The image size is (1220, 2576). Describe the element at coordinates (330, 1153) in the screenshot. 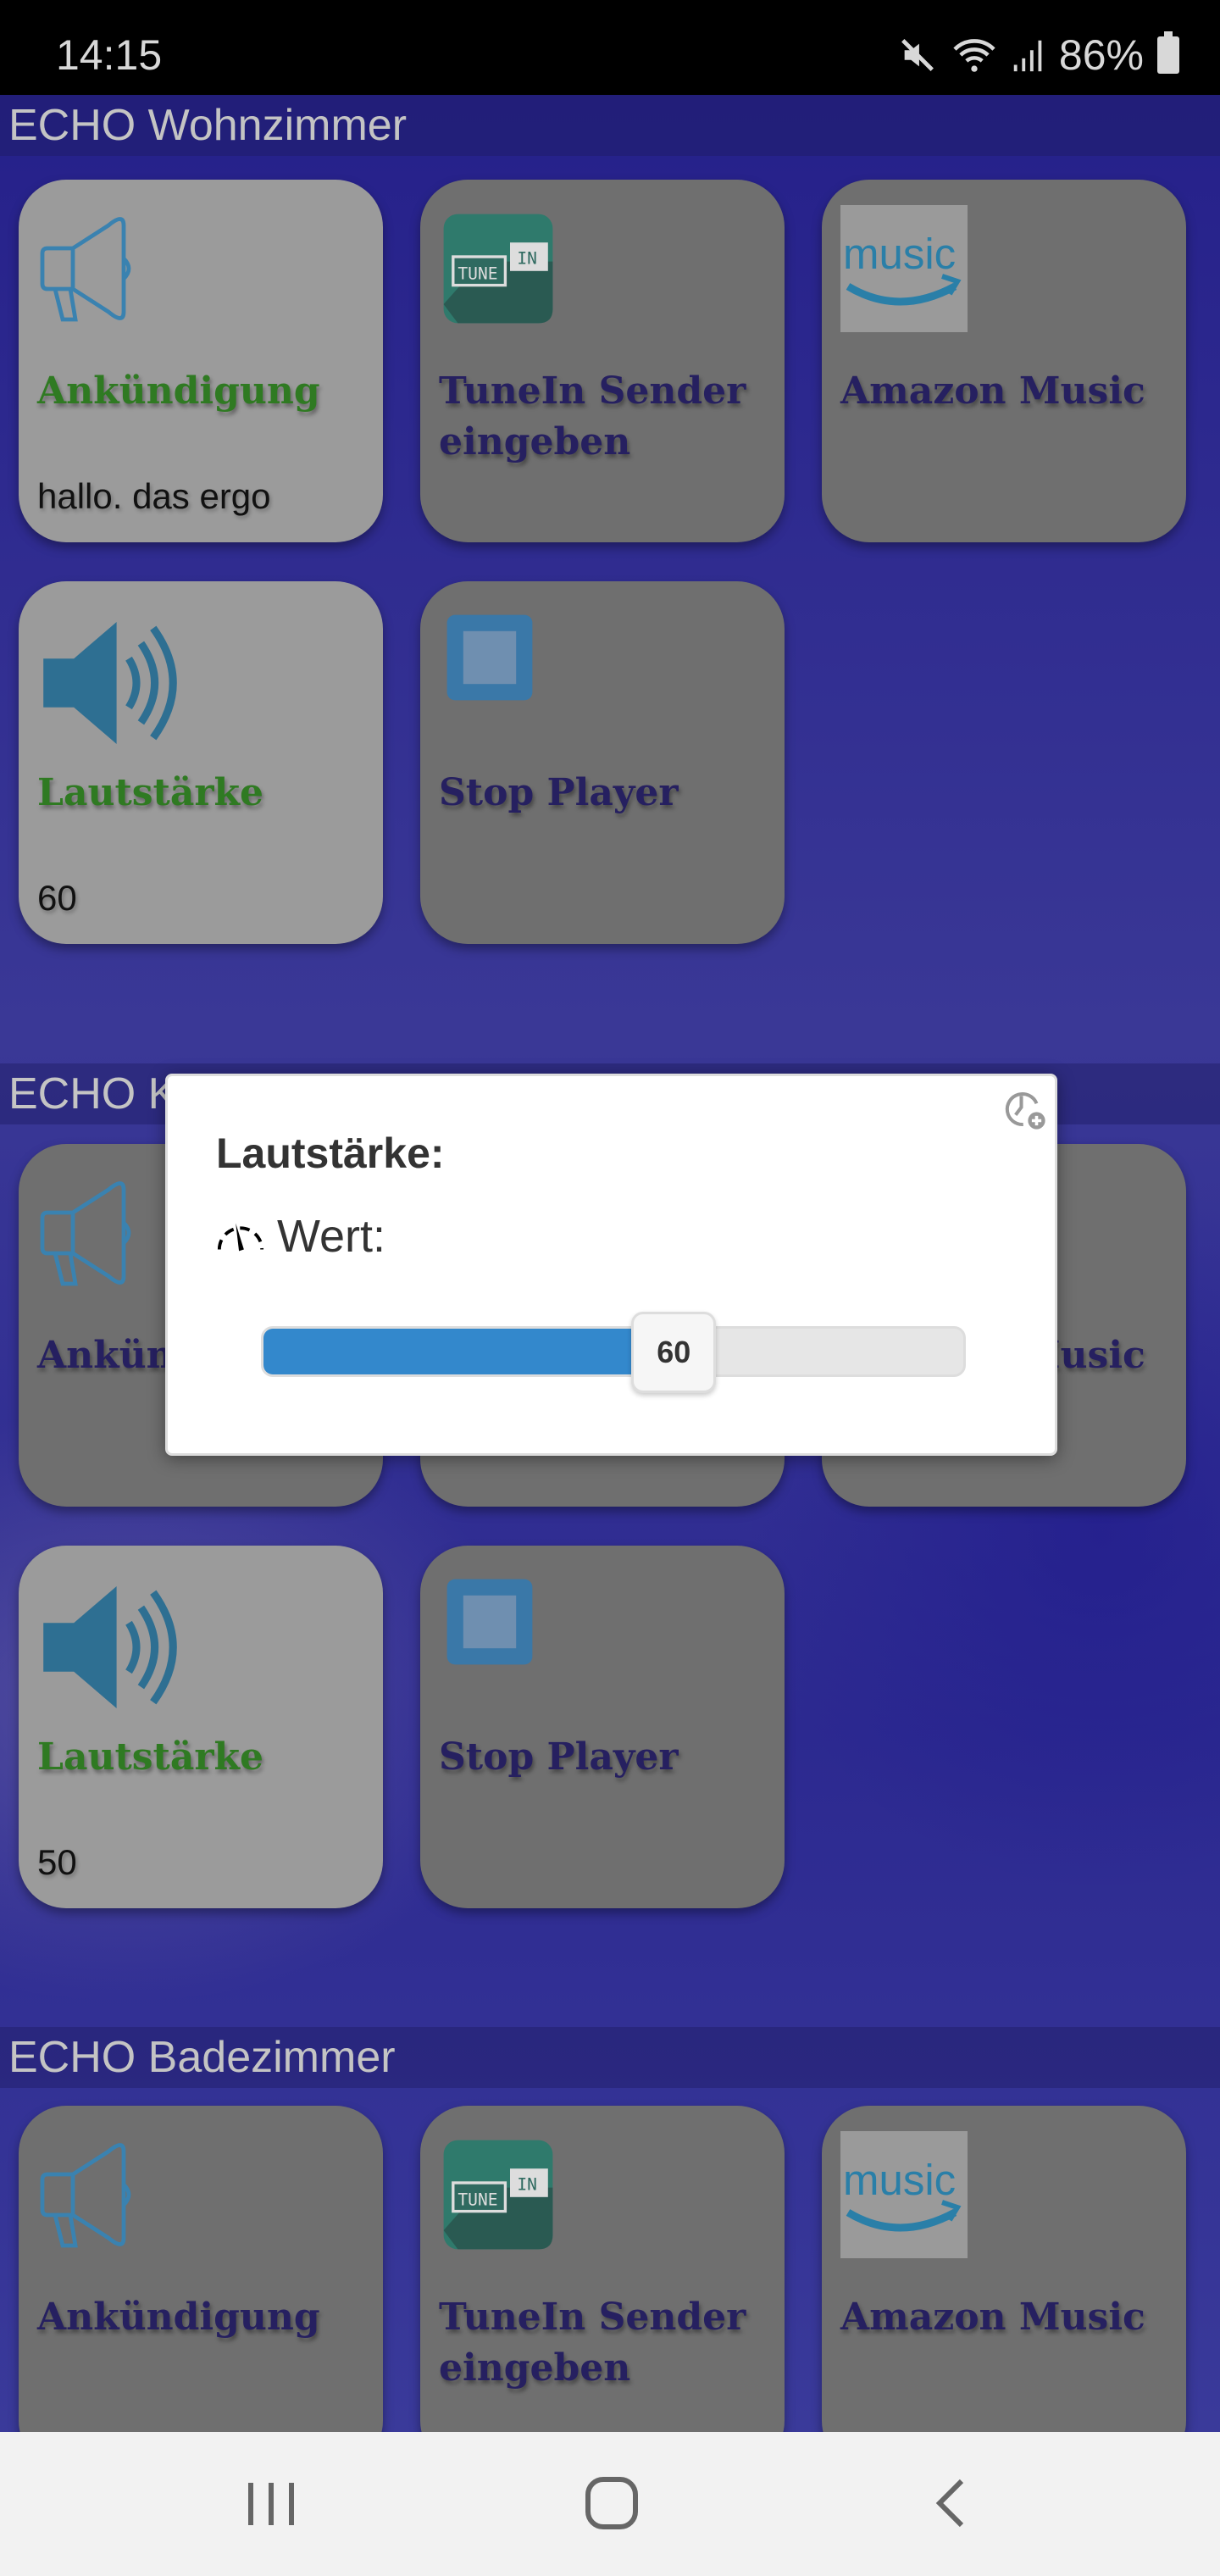

I see `dialog-title: Lautstärke:` at that location.